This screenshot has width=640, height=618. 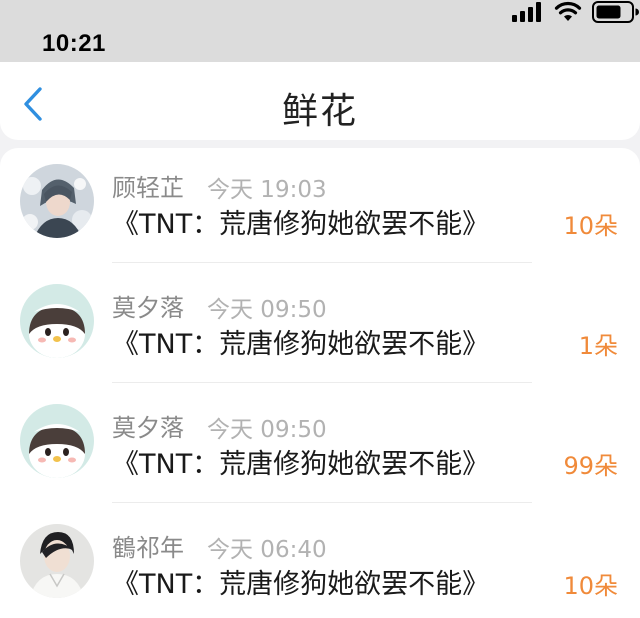 What do you see at coordinates (526, 12) in the screenshot?
I see `signal-icon` at bounding box center [526, 12].